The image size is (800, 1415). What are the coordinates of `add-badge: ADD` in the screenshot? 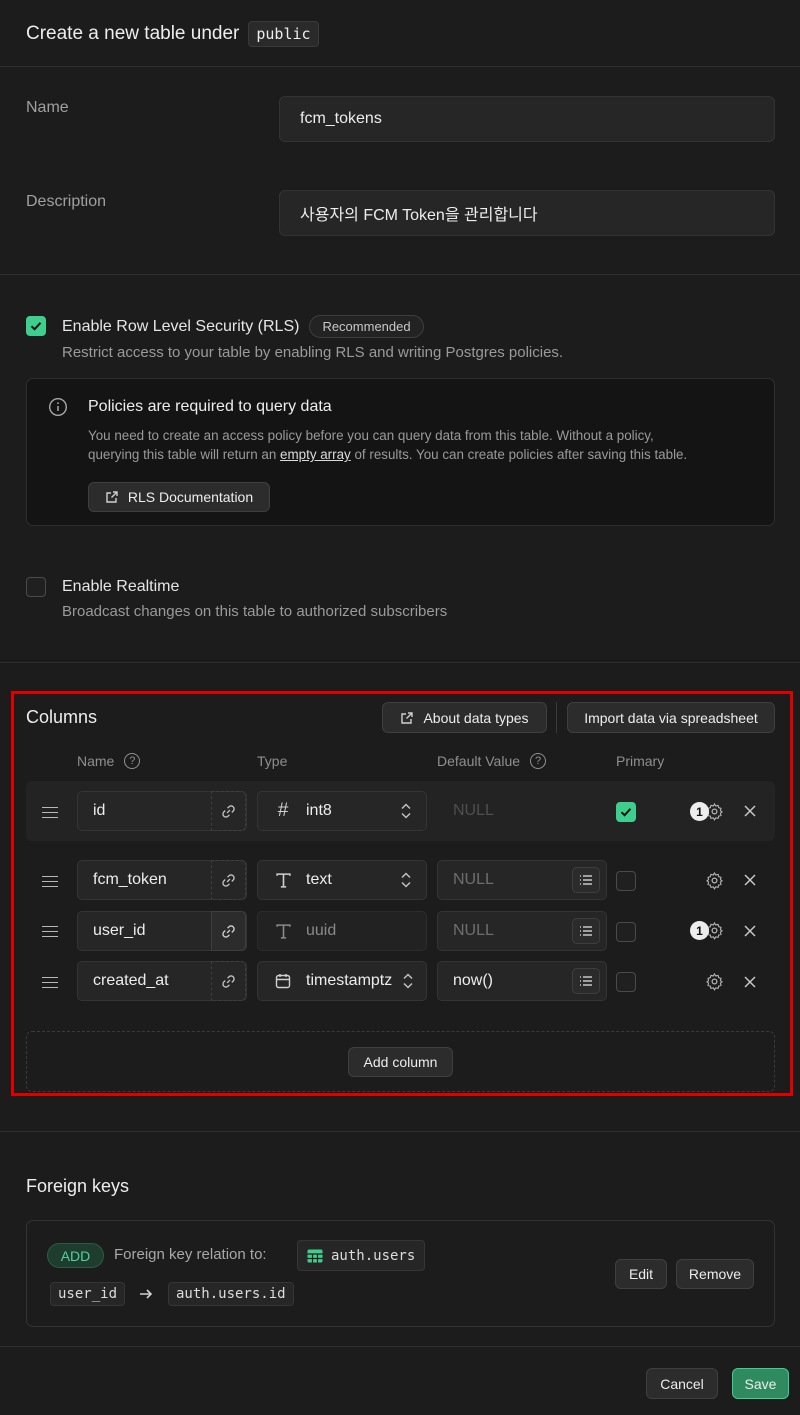 It's located at (75, 1255).